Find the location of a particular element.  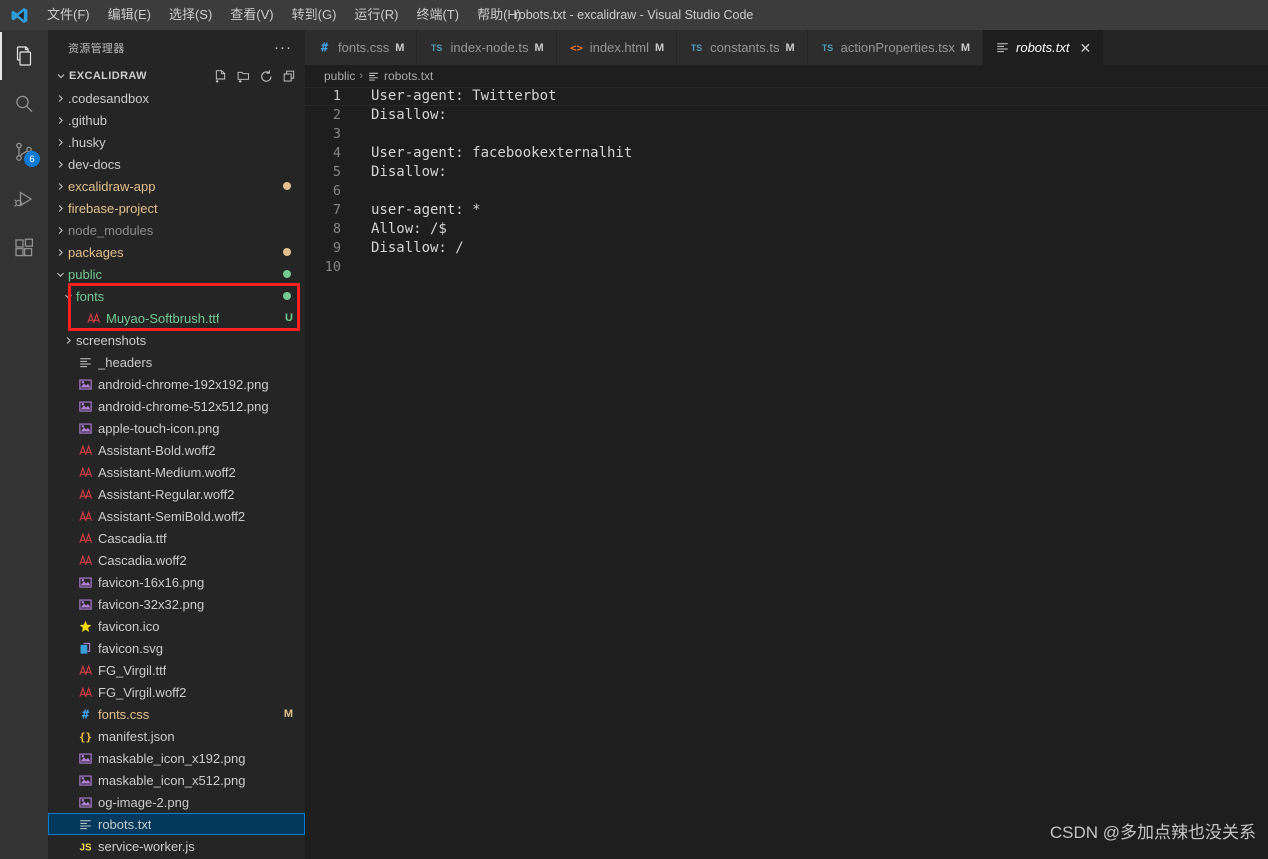

tree-folder-row: packages is located at coordinates (176, 252).